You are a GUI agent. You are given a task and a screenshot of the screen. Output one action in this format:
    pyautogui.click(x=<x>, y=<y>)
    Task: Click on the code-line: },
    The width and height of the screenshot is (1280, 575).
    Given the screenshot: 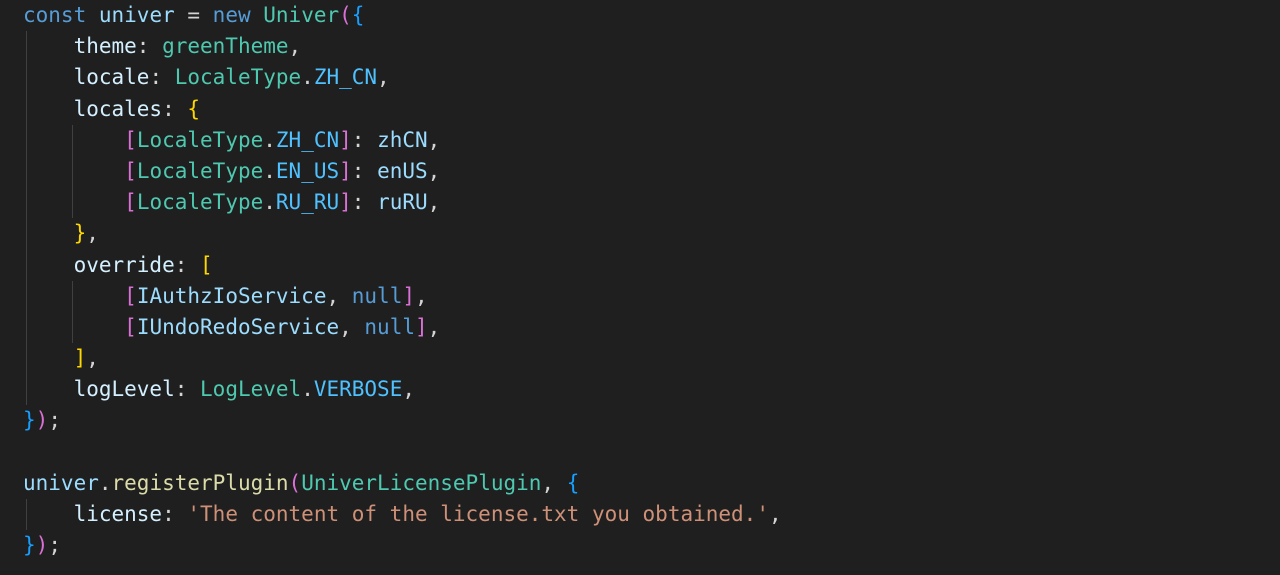 What is the action you would take?
    pyautogui.click(x=640, y=234)
    